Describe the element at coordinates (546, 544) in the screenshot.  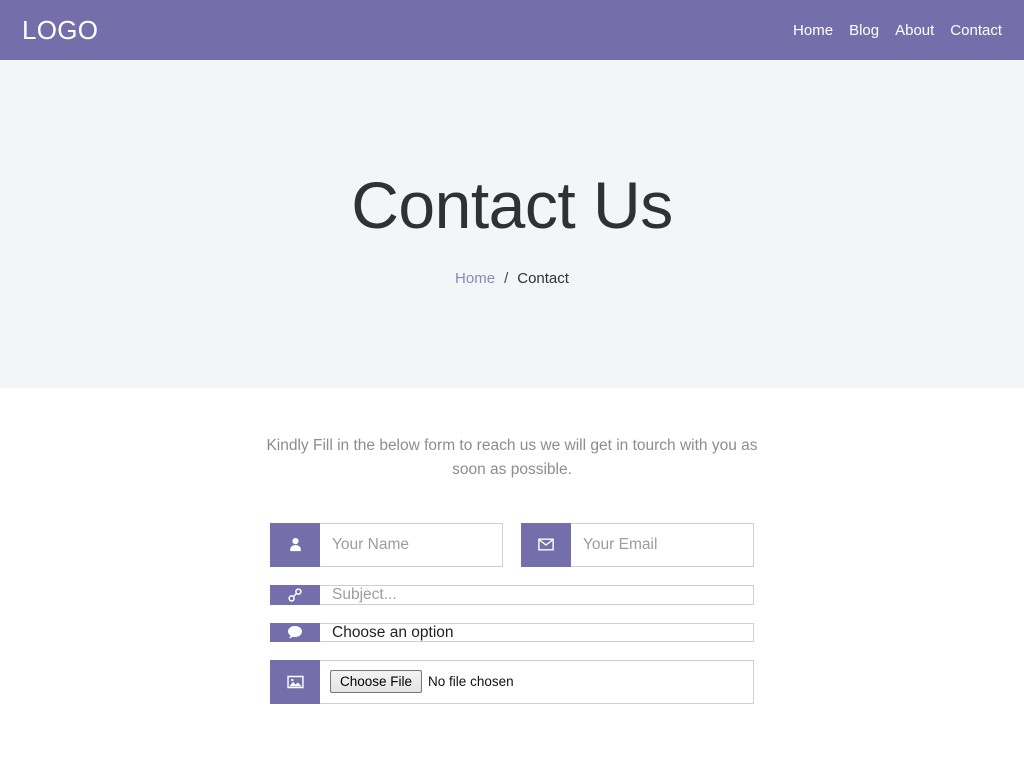
I see `envelope-icon` at that location.